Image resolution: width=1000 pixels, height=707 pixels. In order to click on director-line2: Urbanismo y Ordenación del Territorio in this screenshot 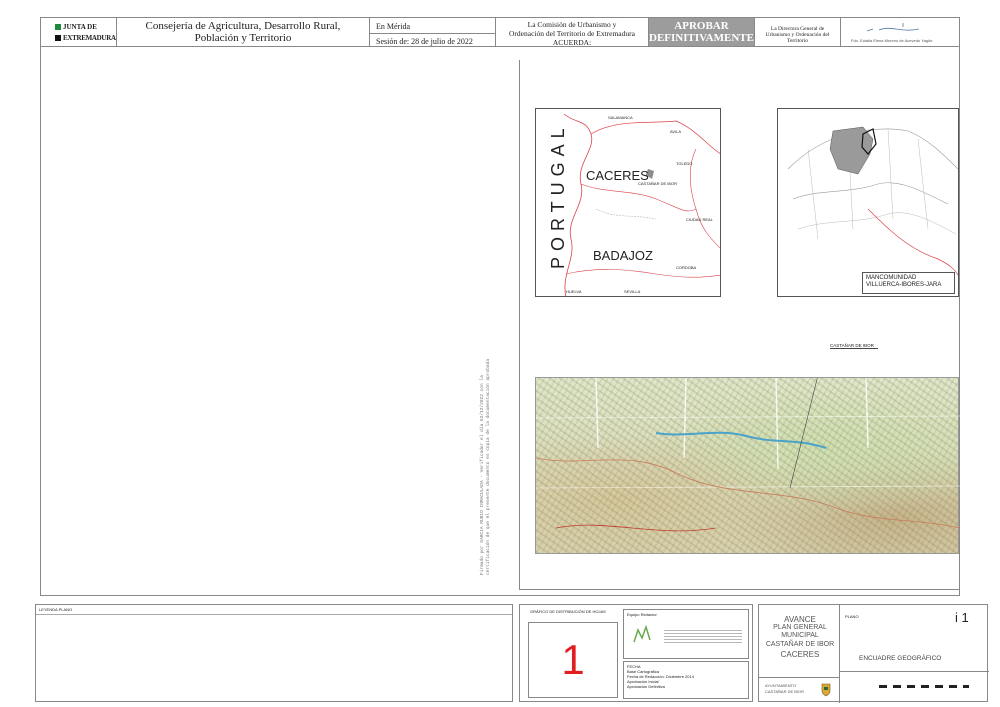, I will do `click(797, 38)`.